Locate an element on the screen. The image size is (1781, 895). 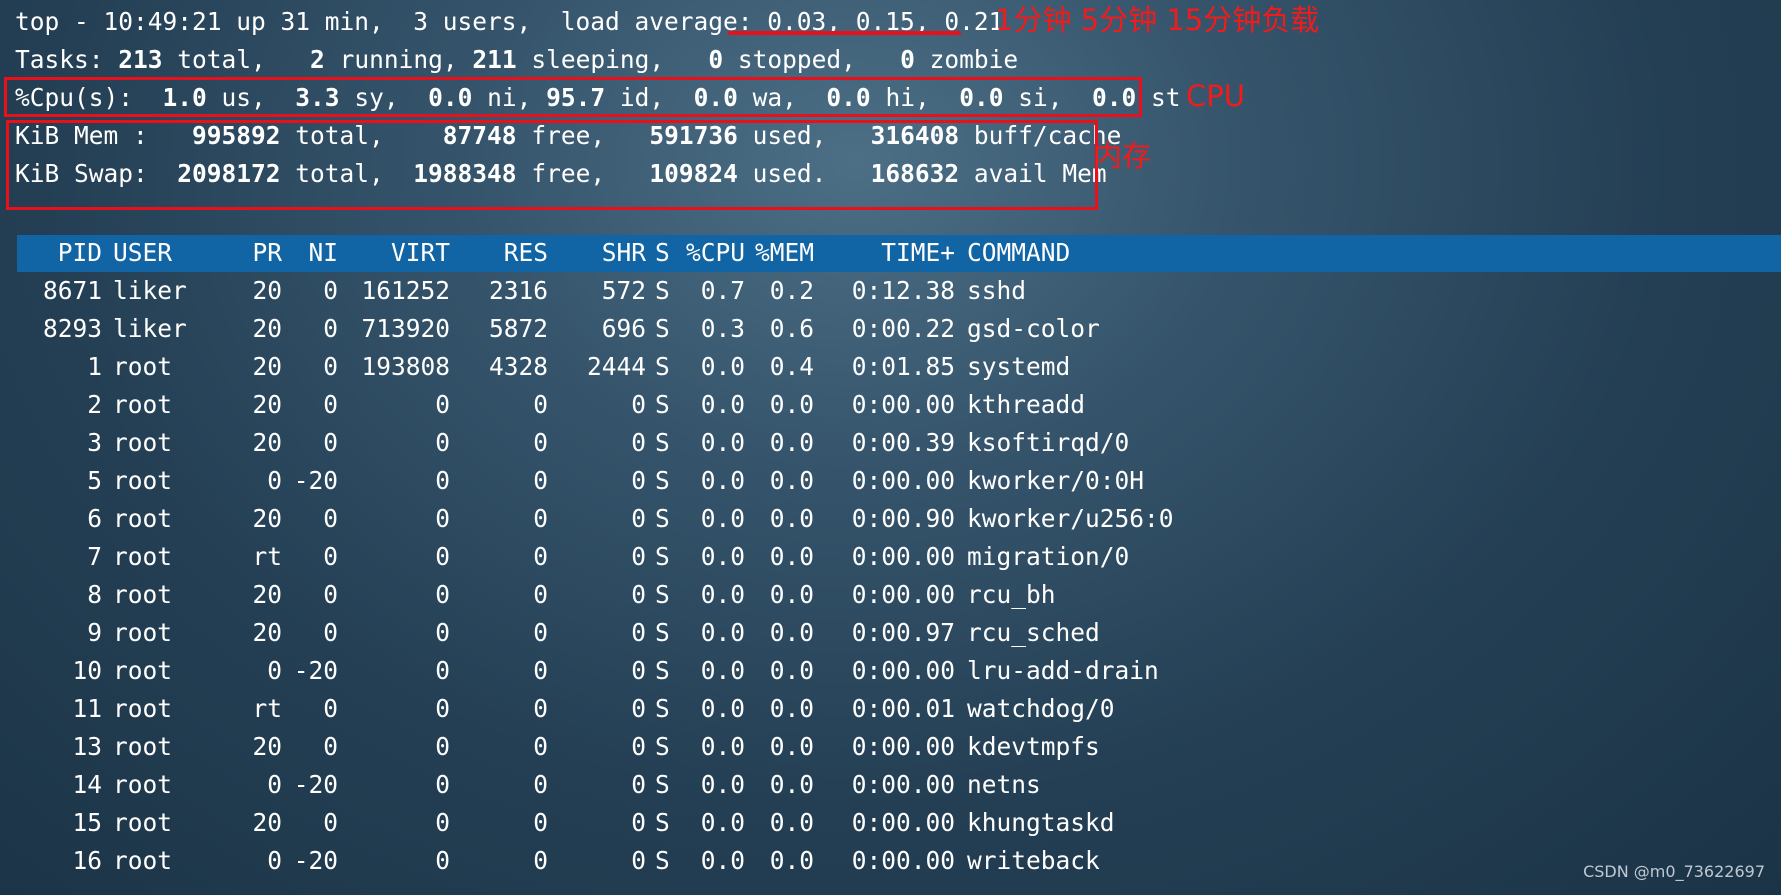
cell-command: lru-add-drain is located at coordinates (1063, 670).